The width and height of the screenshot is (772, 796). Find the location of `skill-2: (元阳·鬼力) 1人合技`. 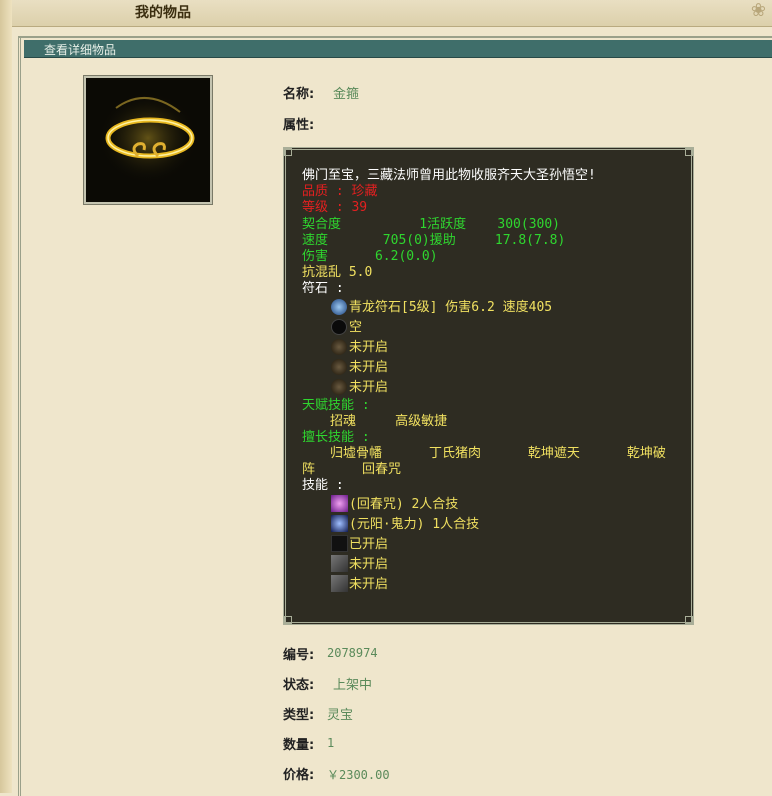

skill-2: (元阳·鬼力) 1人合技 is located at coordinates (414, 524).